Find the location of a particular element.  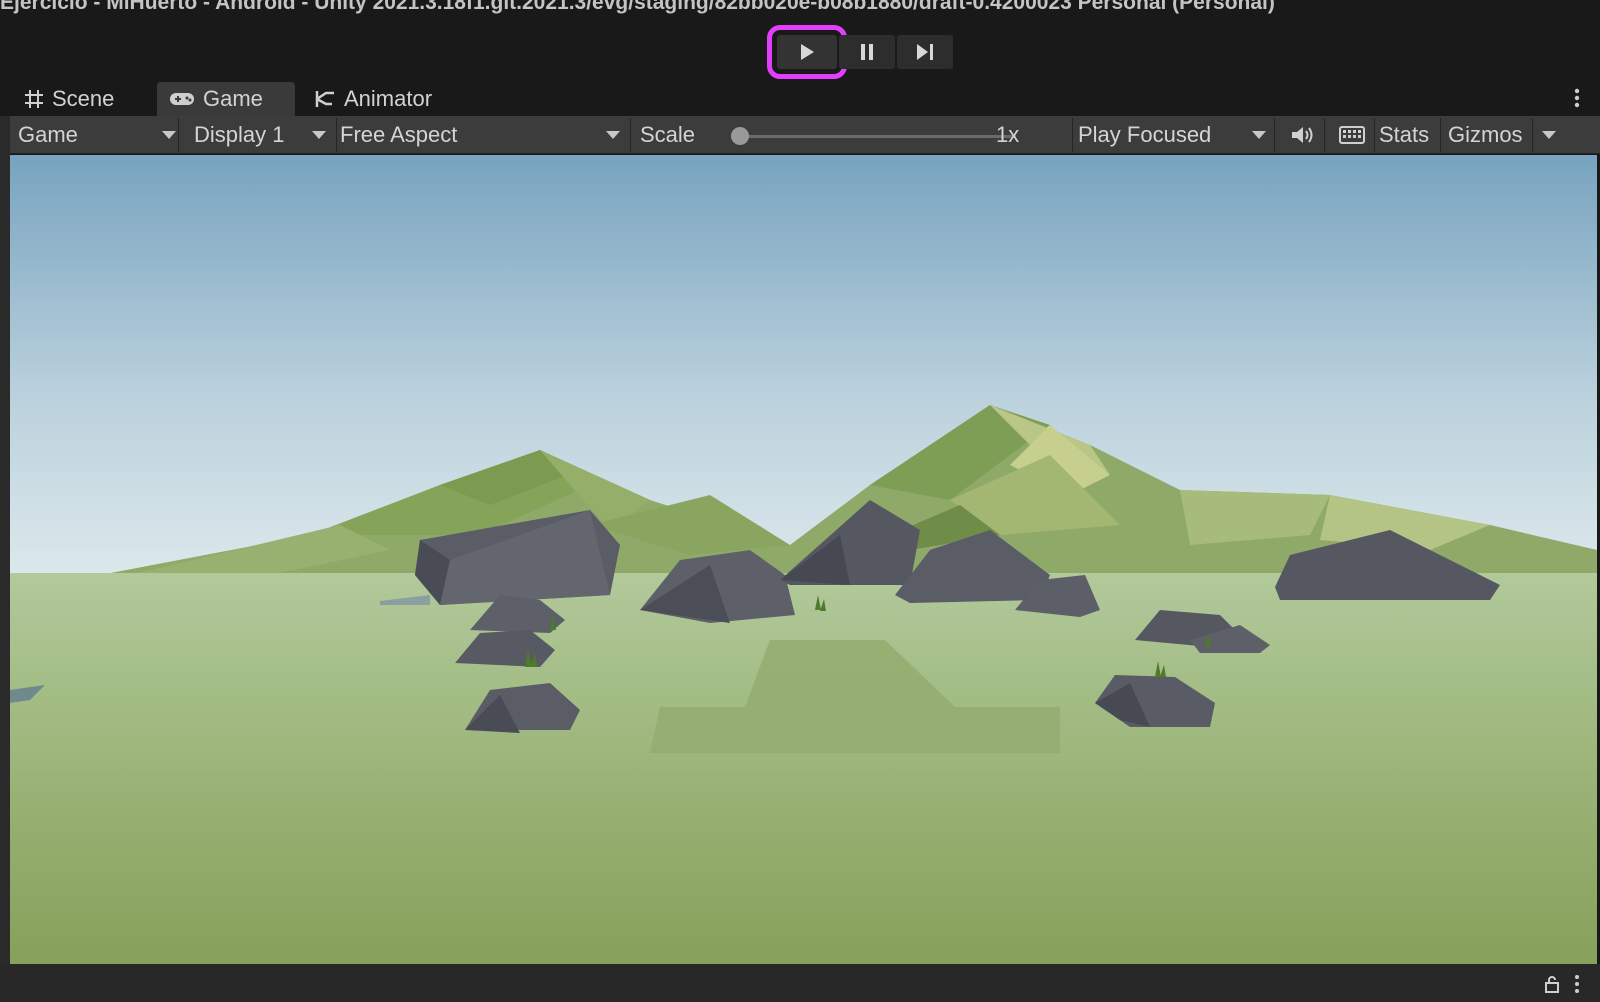

step-button is located at coordinates (925, 52).